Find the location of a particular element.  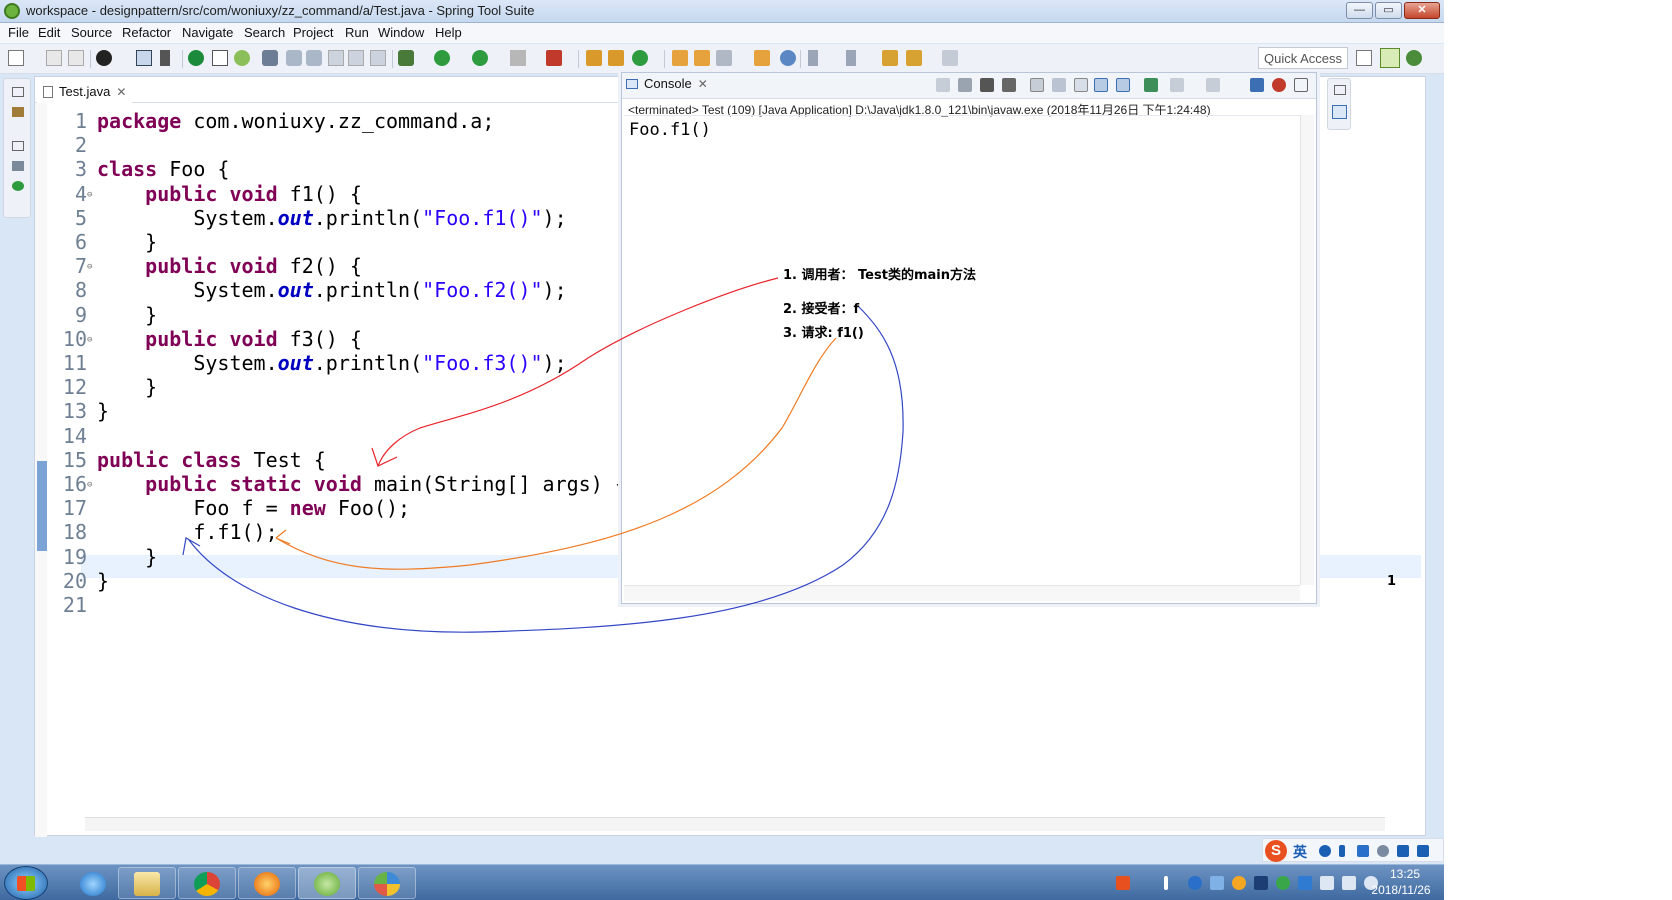

pin-icon is located at coordinates (943, 85).